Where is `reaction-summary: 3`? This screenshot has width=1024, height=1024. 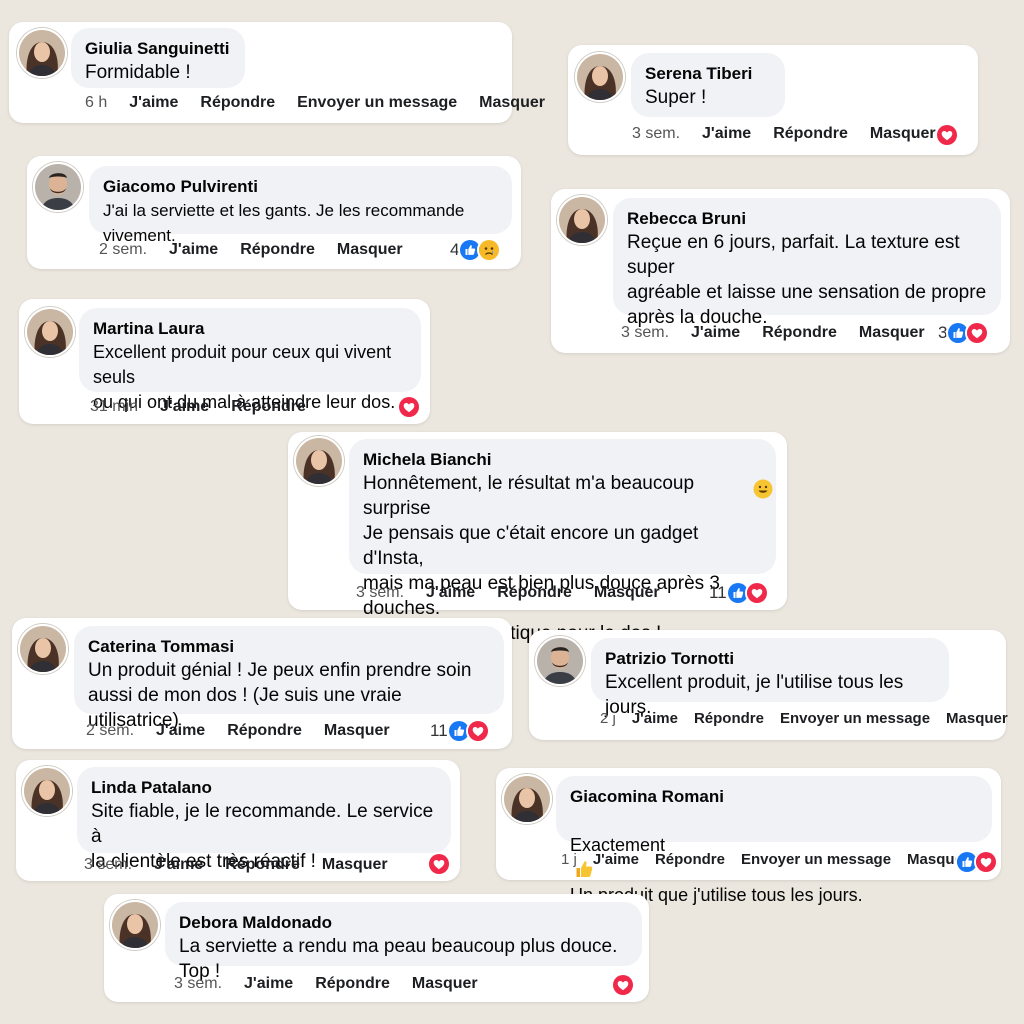
reaction-summary: 3 is located at coordinates (964, 333).